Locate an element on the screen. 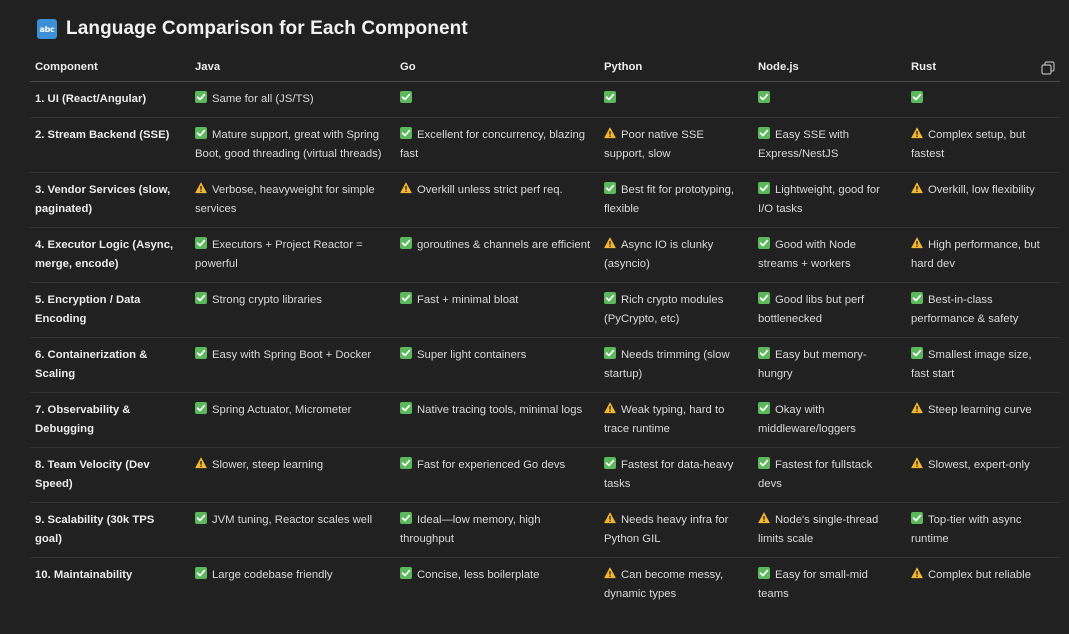 This screenshot has width=1069, height=634. cell-text: Rich crypto modules (PyCrypto, etc) is located at coordinates (664, 309).